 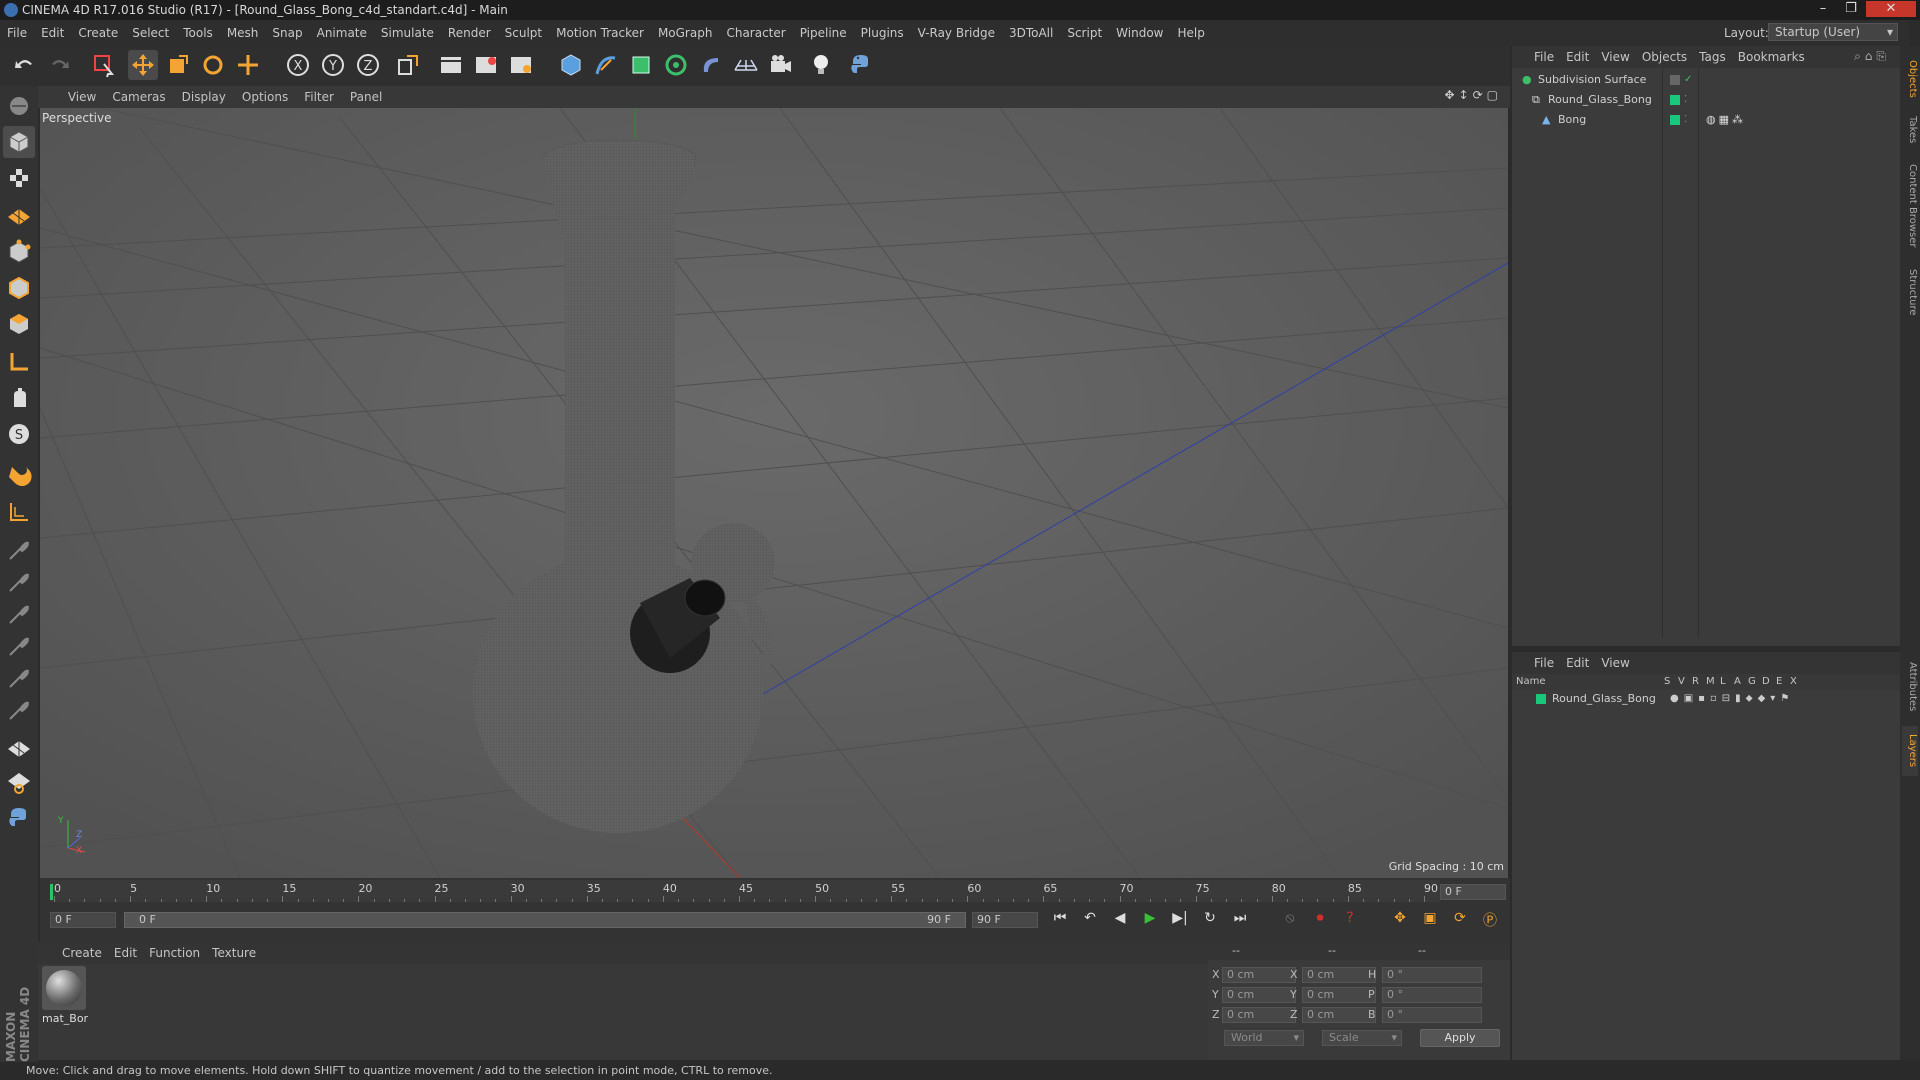 I want to click on light-bulb-button, so click(x=821, y=65).